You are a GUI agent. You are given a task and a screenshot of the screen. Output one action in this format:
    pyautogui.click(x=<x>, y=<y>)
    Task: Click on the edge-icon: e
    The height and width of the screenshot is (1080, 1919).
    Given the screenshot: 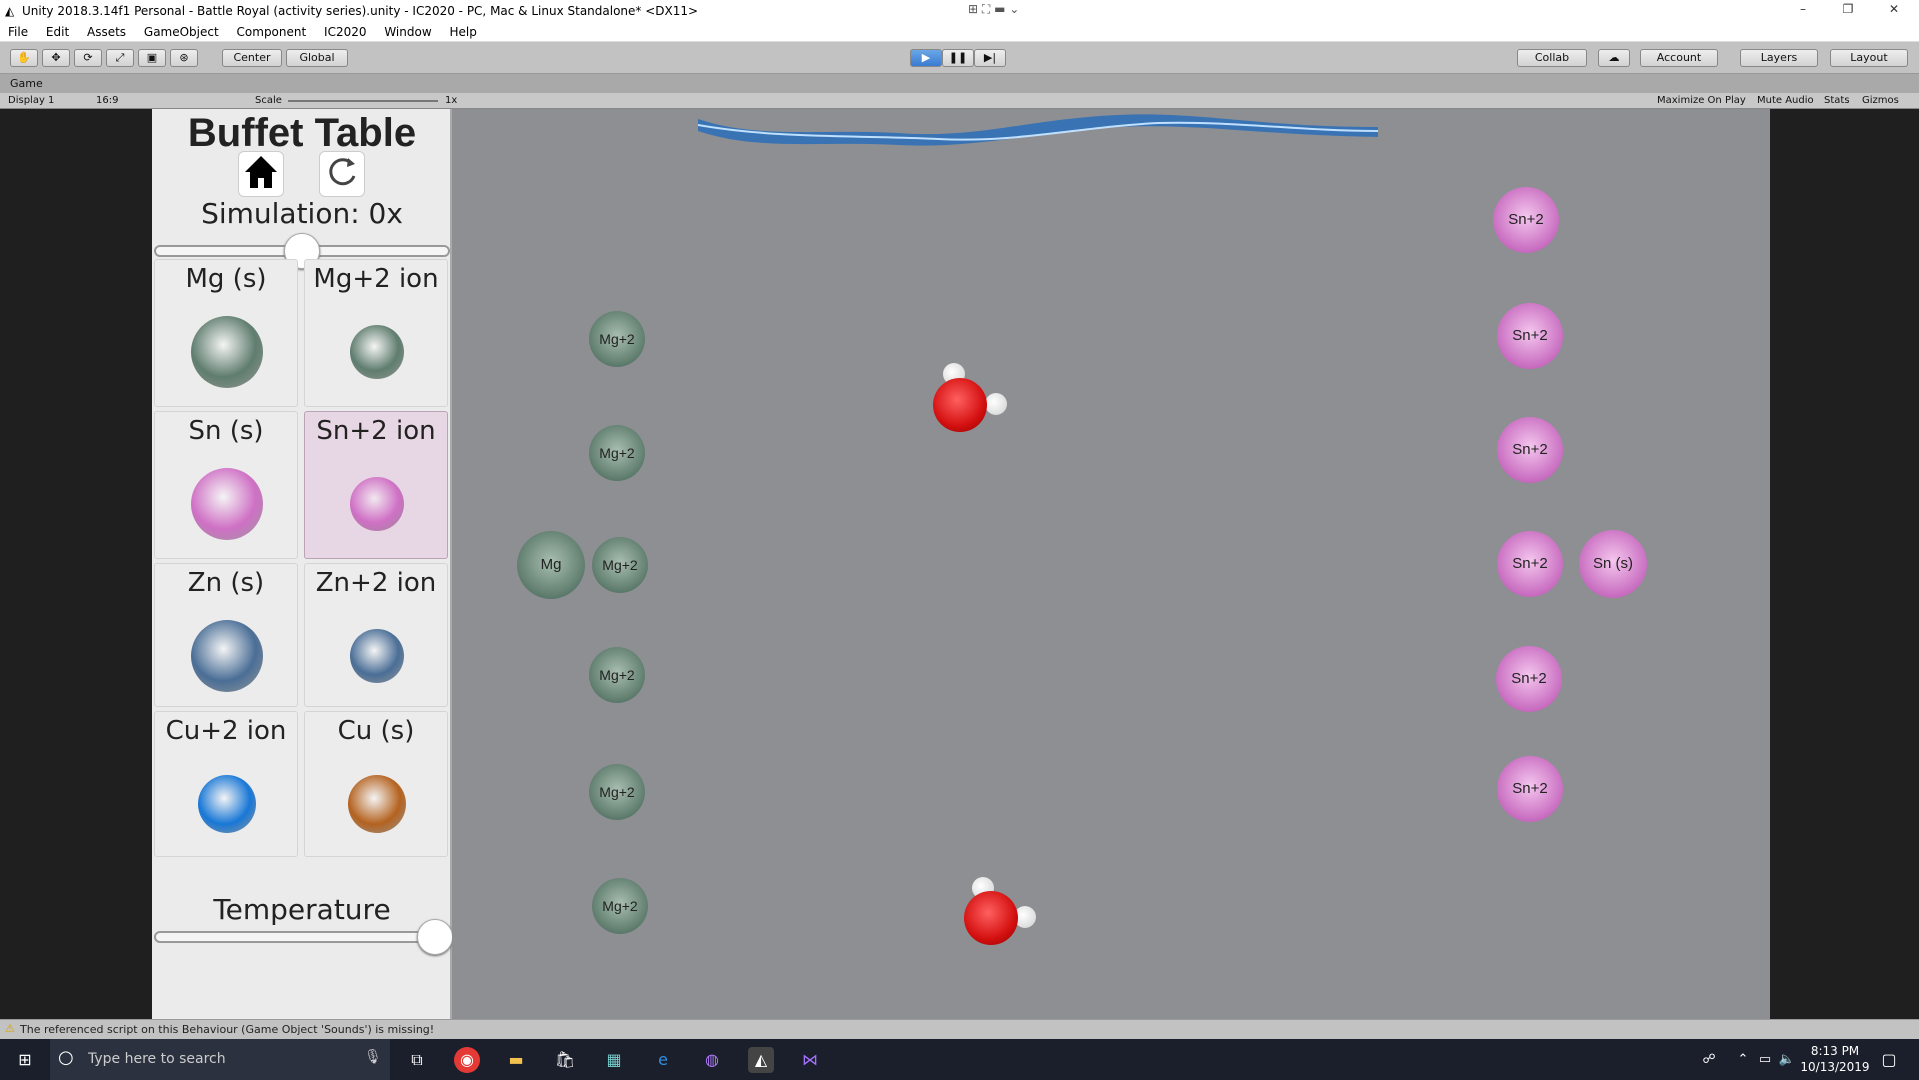 What is the action you would take?
    pyautogui.click(x=663, y=1060)
    